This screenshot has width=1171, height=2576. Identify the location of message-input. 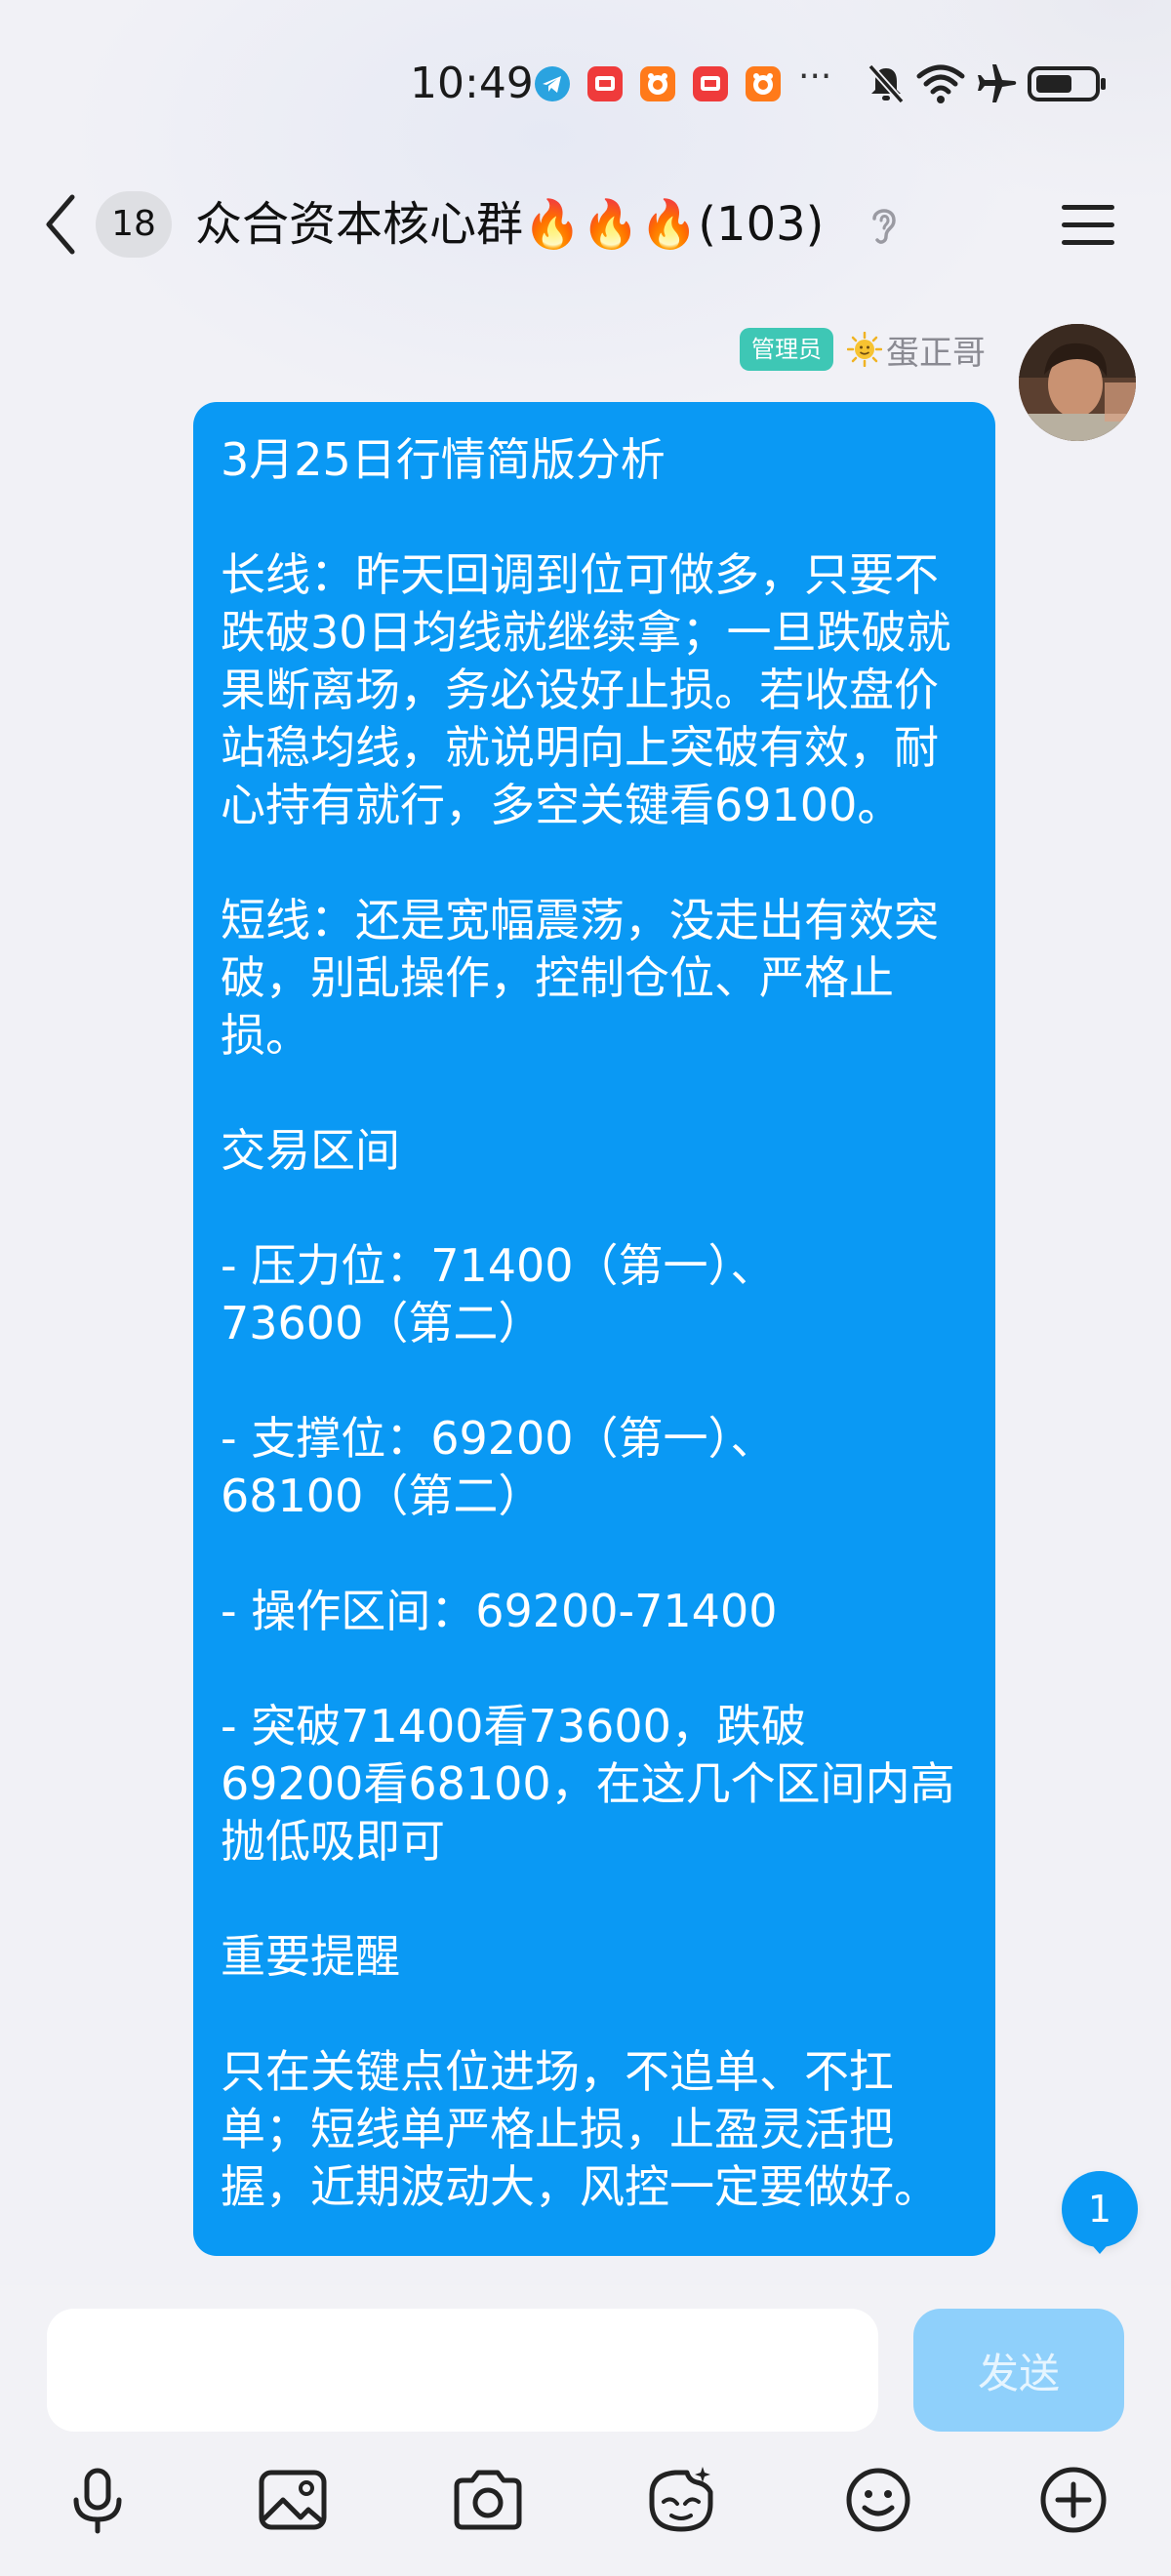
(462, 2370).